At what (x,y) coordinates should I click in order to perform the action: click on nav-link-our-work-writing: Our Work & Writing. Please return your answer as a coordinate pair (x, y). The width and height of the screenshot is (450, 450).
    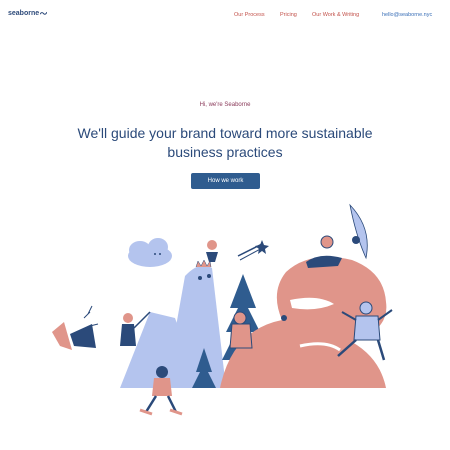
    Looking at the image, I should click on (335, 15).